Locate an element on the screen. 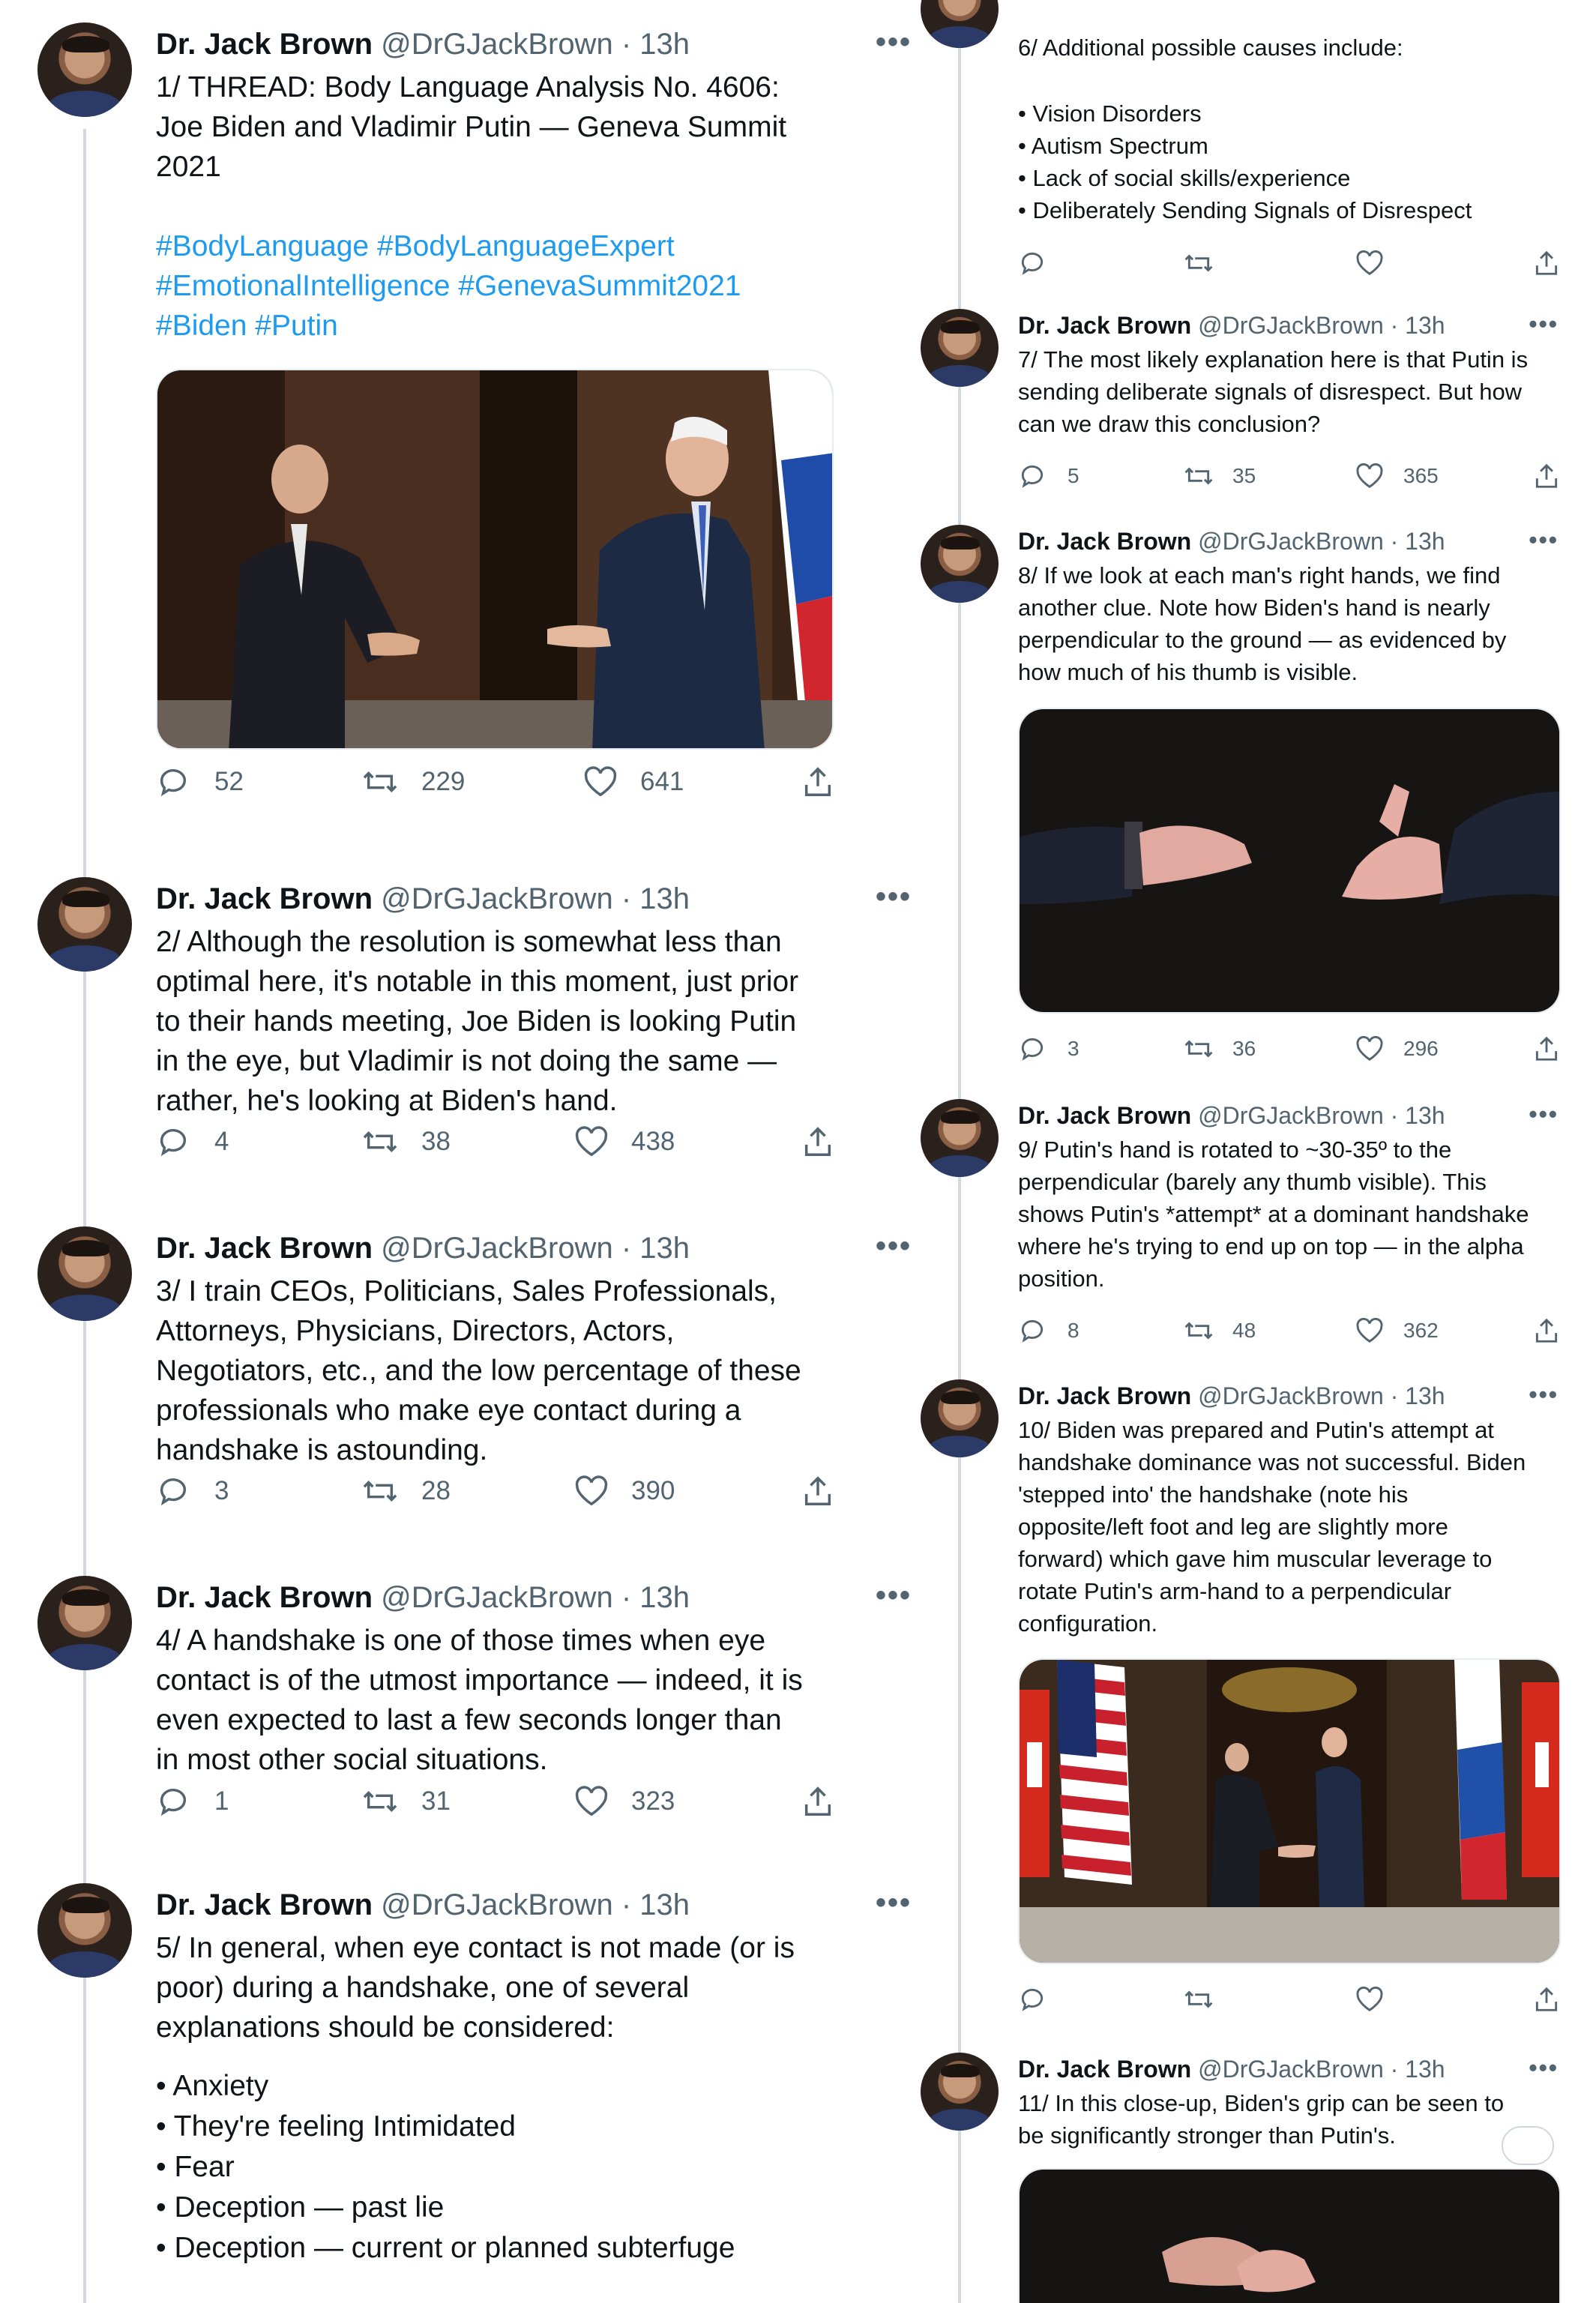  reply-count: 4 is located at coordinates (221, 1141).